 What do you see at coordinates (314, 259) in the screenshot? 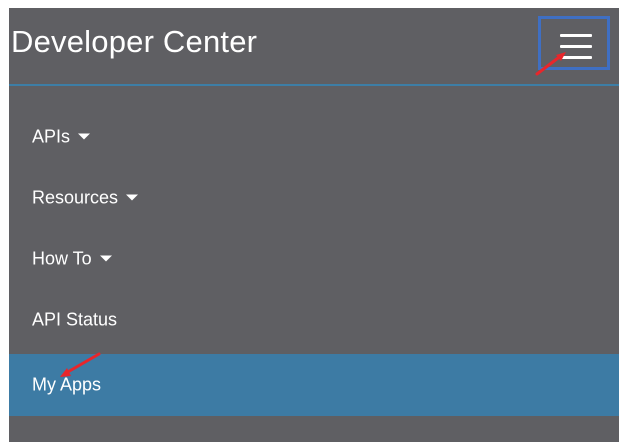
I see `menu-item-how-to: How To` at bounding box center [314, 259].